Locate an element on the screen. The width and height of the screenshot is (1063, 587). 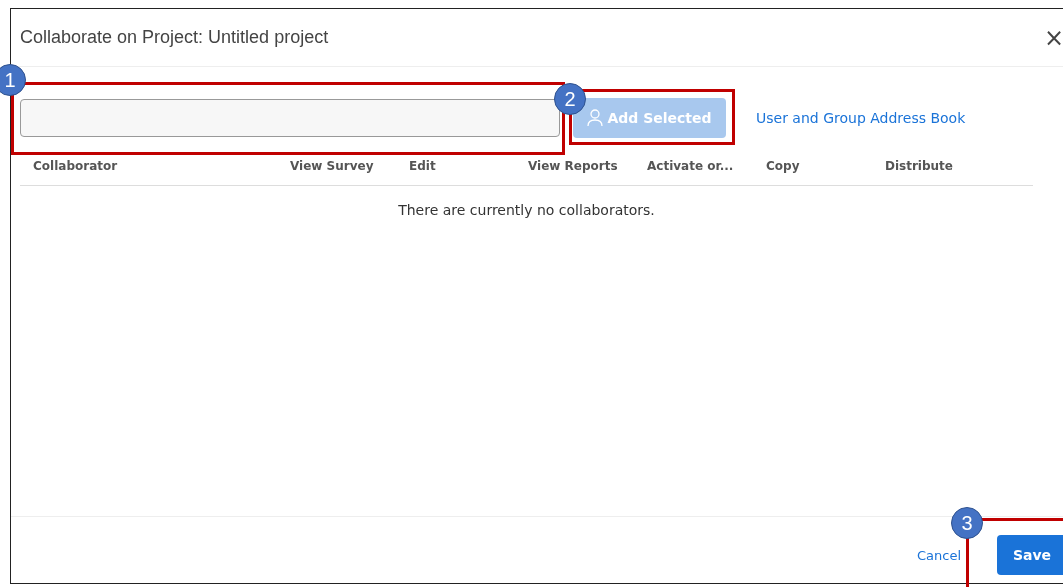
search-field is located at coordinates (290, 118).